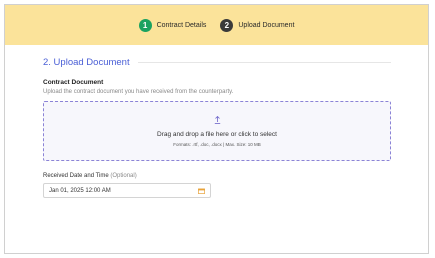  What do you see at coordinates (73, 82) in the screenshot?
I see `contract-document-label: Contract Document` at bounding box center [73, 82].